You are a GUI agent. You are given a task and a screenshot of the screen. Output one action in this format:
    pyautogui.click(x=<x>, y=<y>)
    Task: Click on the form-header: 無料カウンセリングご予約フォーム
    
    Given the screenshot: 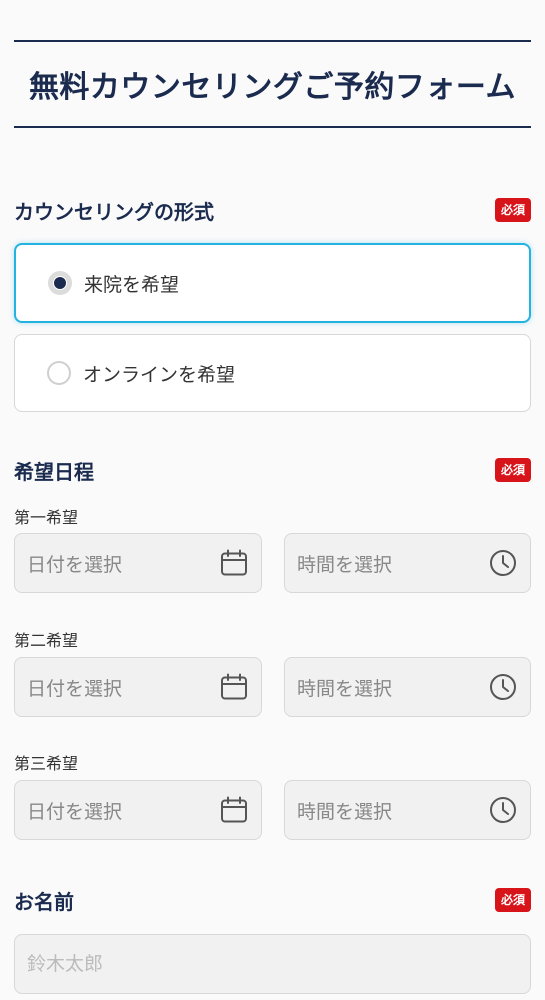 What is the action you would take?
    pyautogui.click(x=272, y=84)
    